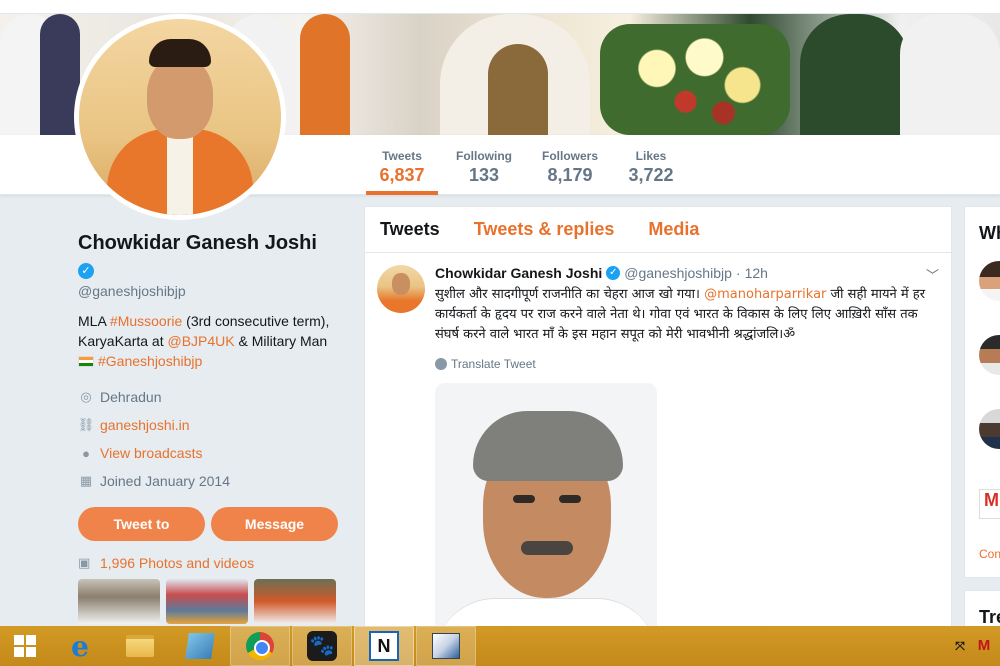  I want to click on tweet-to-button: Tweet to, so click(141, 524).